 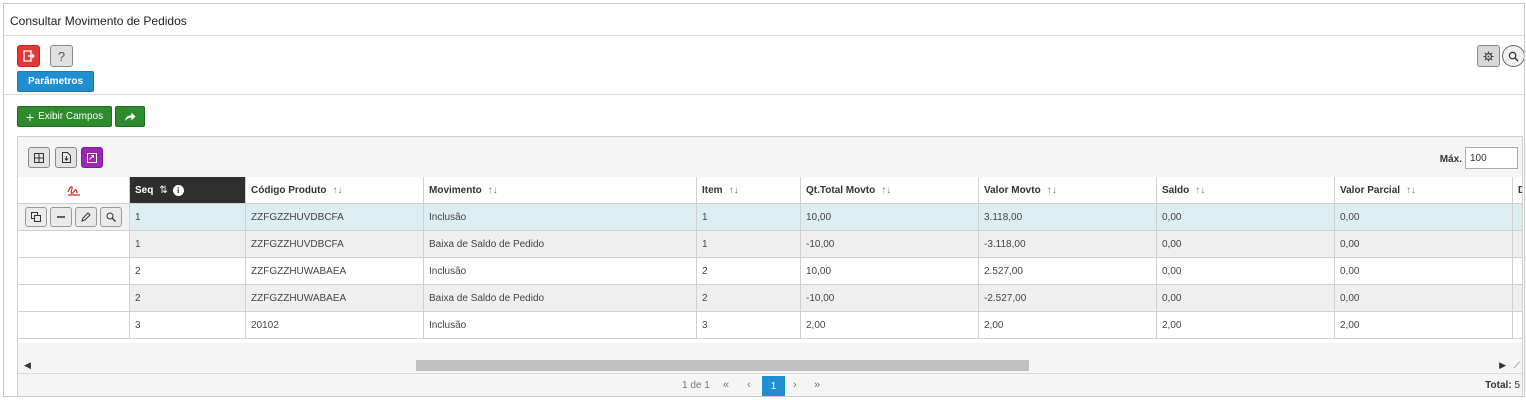 I want to click on view-button, so click(x=111, y=217).